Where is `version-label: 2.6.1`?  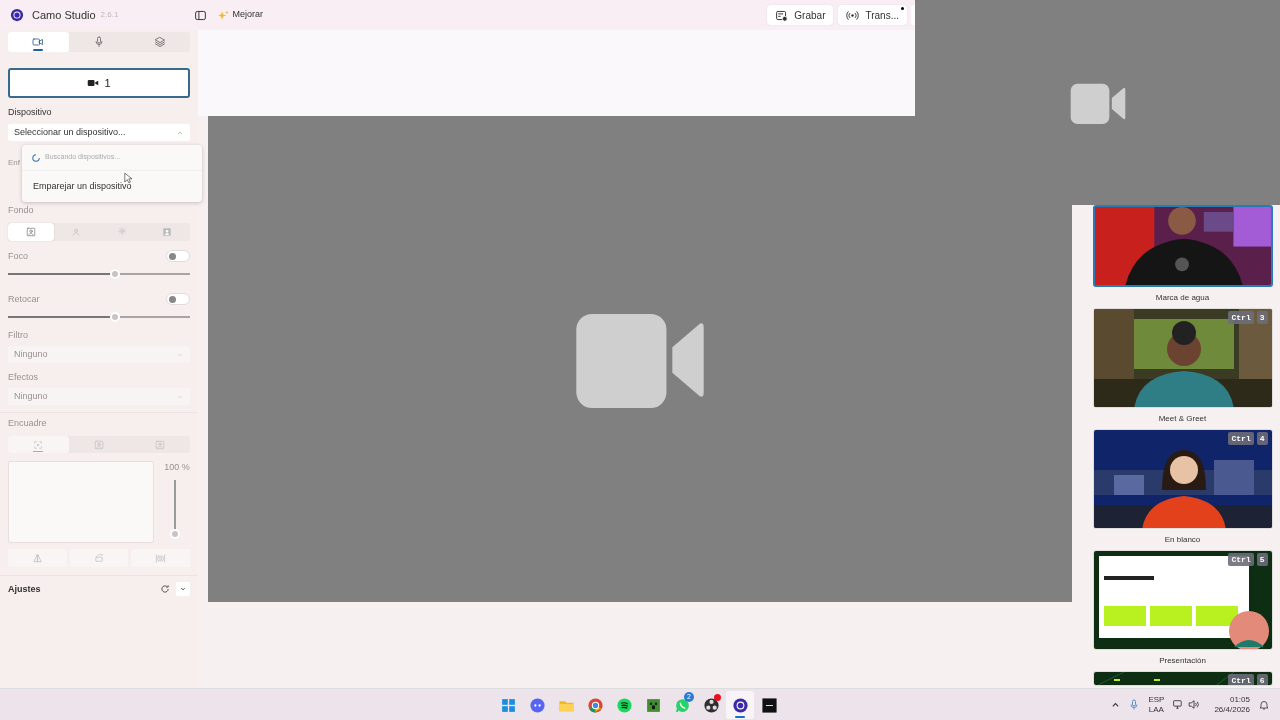 version-label: 2.6.1 is located at coordinates (109, 15).